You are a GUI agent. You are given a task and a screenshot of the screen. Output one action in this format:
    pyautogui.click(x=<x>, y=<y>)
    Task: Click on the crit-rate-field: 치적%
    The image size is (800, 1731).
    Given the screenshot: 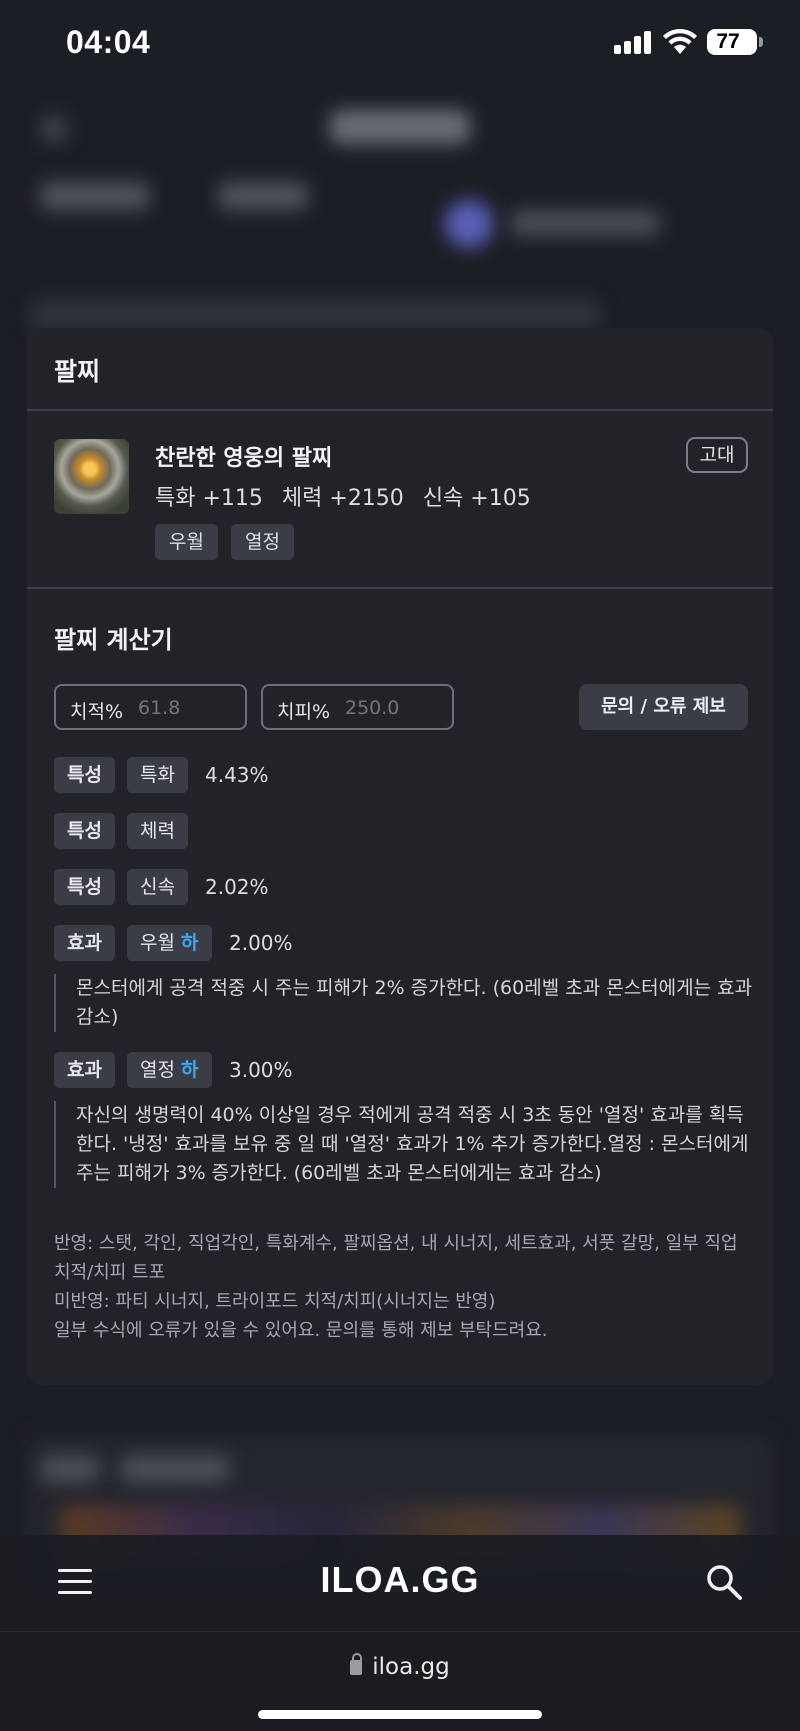 What is the action you would take?
    pyautogui.click(x=150, y=707)
    